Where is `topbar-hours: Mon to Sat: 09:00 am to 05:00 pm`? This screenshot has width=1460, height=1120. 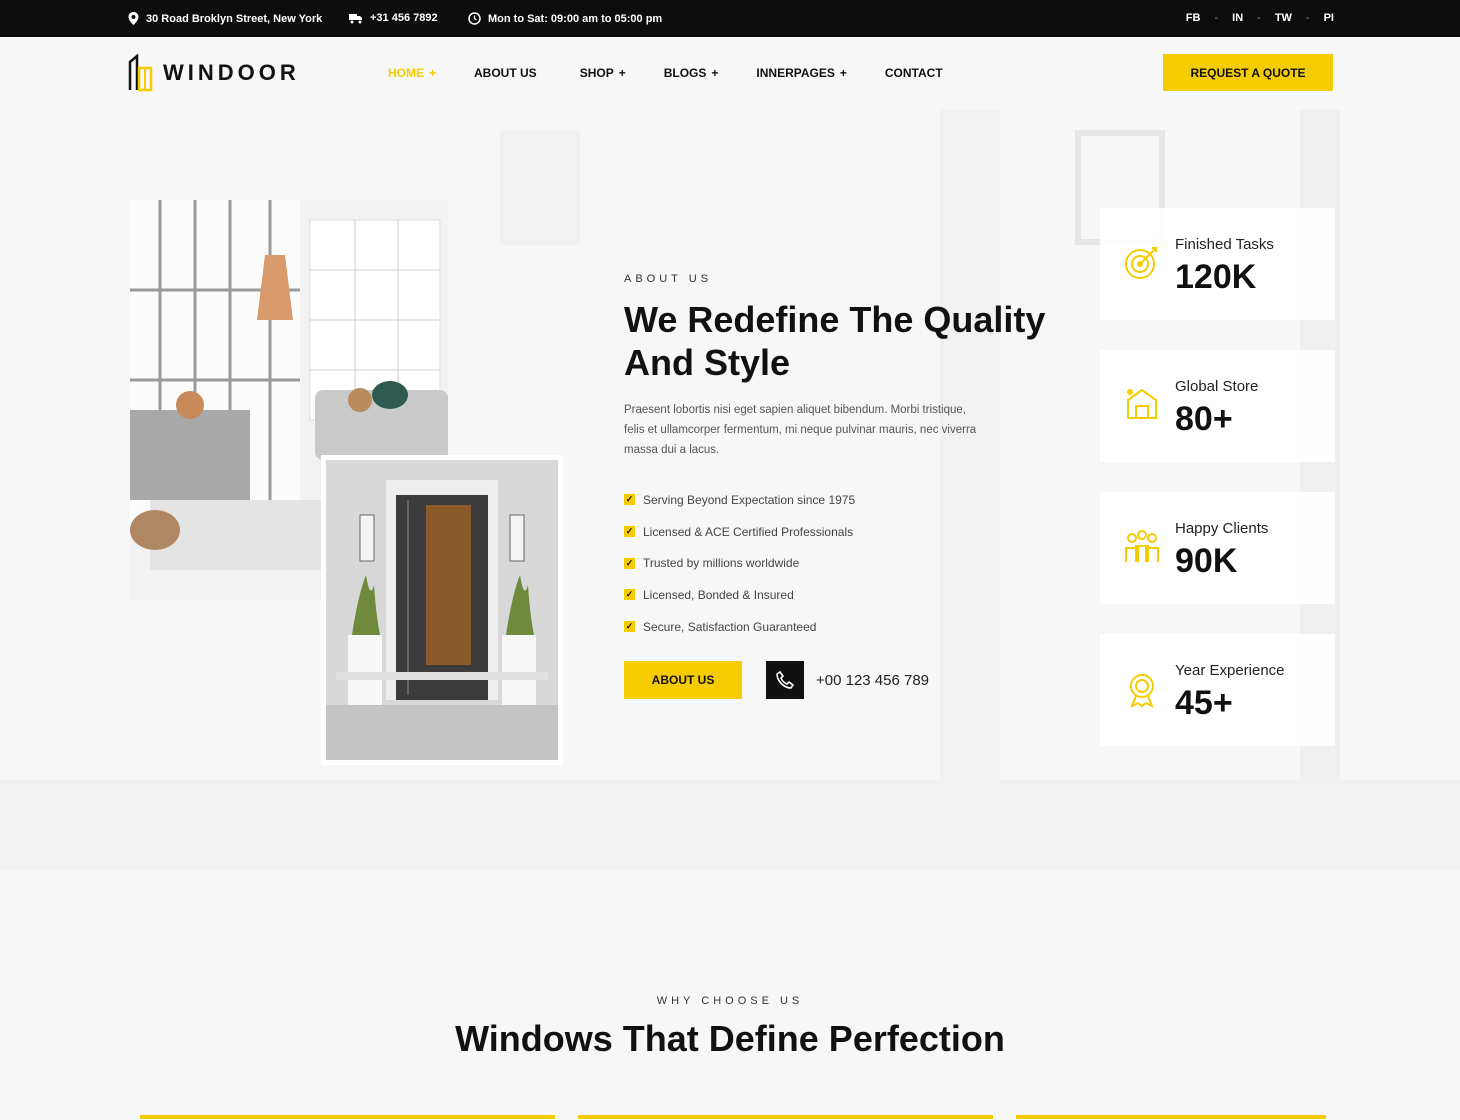
topbar-hours: Mon to Sat: 09:00 am to 05:00 pm is located at coordinates (565, 18).